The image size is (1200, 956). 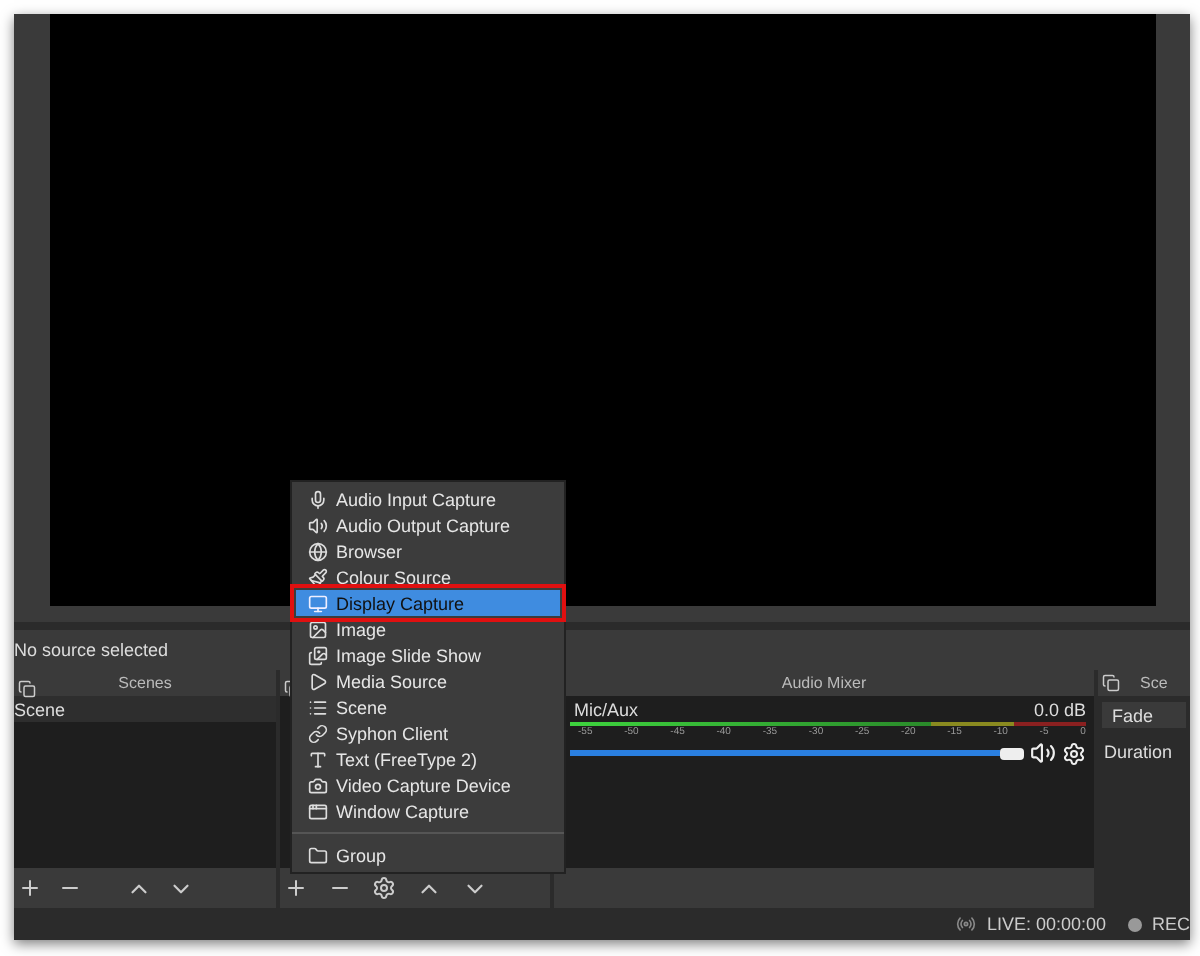 What do you see at coordinates (428, 603) in the screenshot?
I see `menu-item: Display Capture` at bounding box center [428, 603].